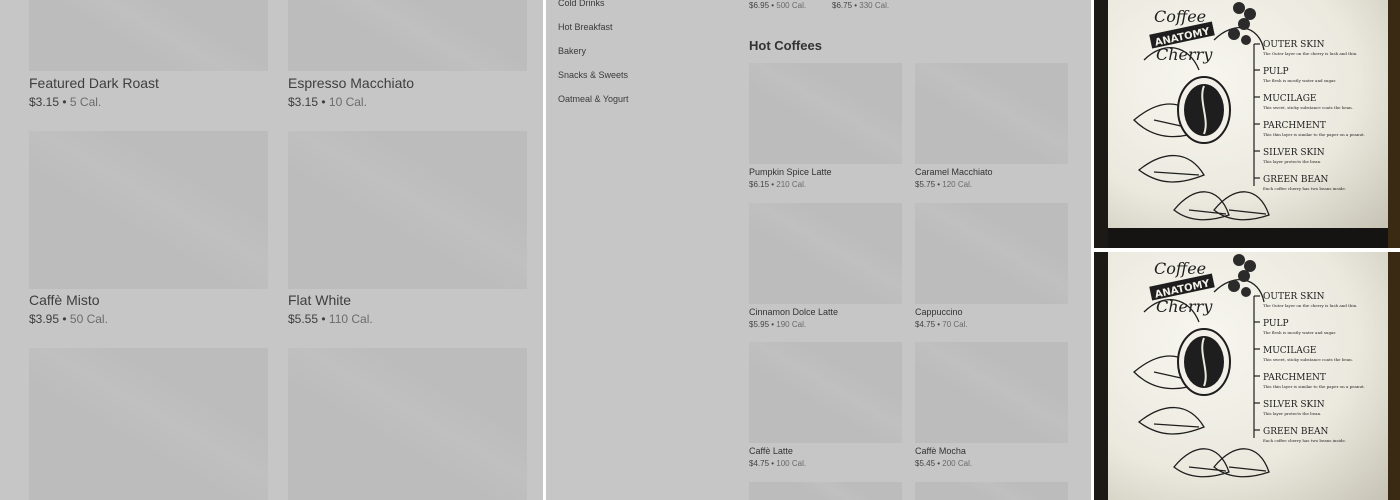  What do you see at coordinates (572, 51) in the screenshot?
I see `sidebar-item-bakery: Bakery` at bounding box center [572, 51].